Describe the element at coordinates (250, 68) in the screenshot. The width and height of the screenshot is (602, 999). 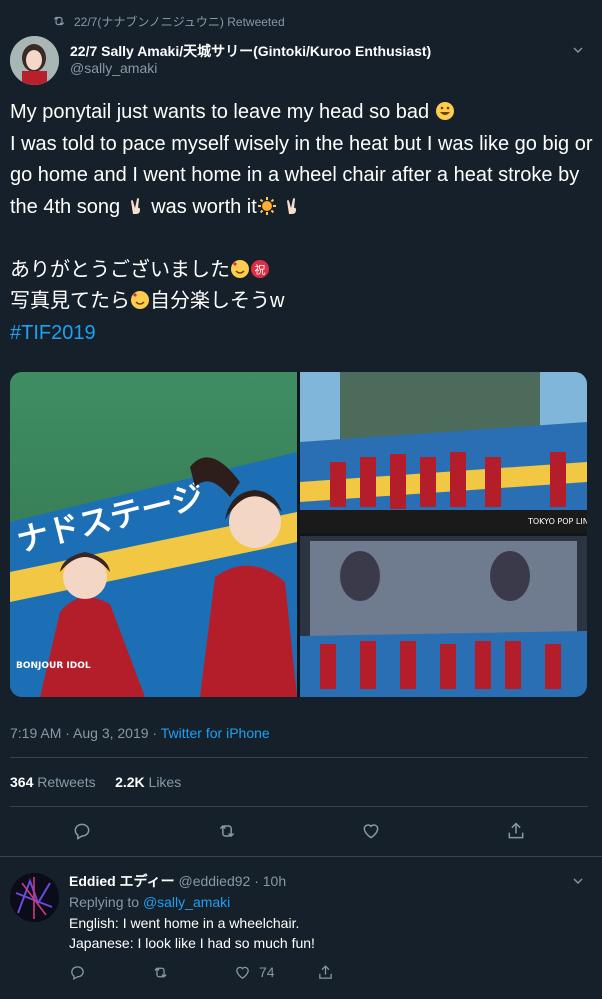
I see `author-handle: @sally_amaki` at that location.